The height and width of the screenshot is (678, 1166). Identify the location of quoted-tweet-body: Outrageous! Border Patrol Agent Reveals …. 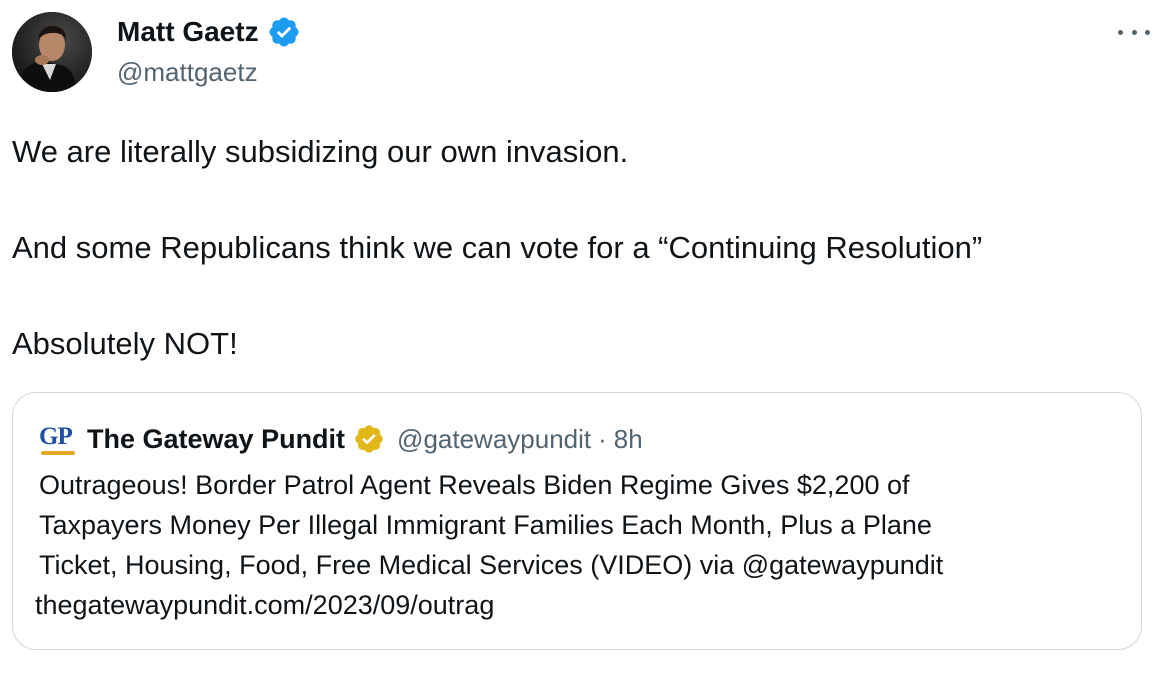
(491, 525).